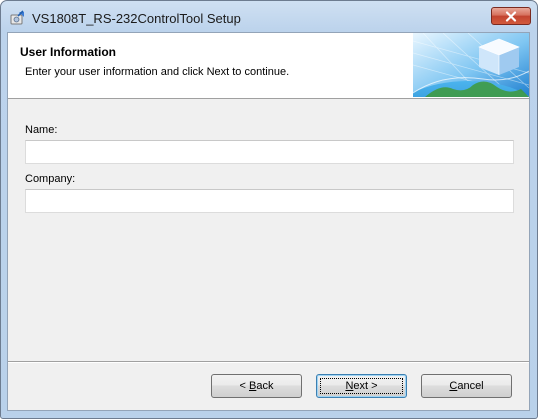  I want to click on cancel-button: Cancel, so click(466, 386).